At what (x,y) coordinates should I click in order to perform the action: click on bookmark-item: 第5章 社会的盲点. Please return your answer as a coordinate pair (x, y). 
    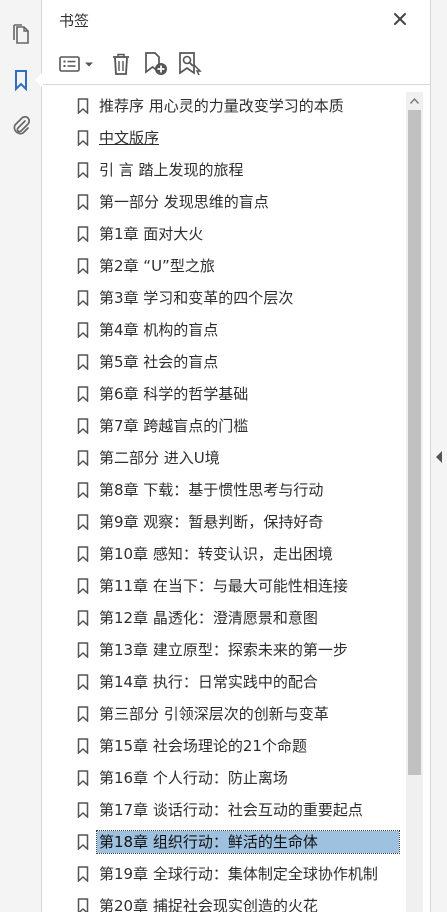
    Looking at the image, I should click on (224, 362).